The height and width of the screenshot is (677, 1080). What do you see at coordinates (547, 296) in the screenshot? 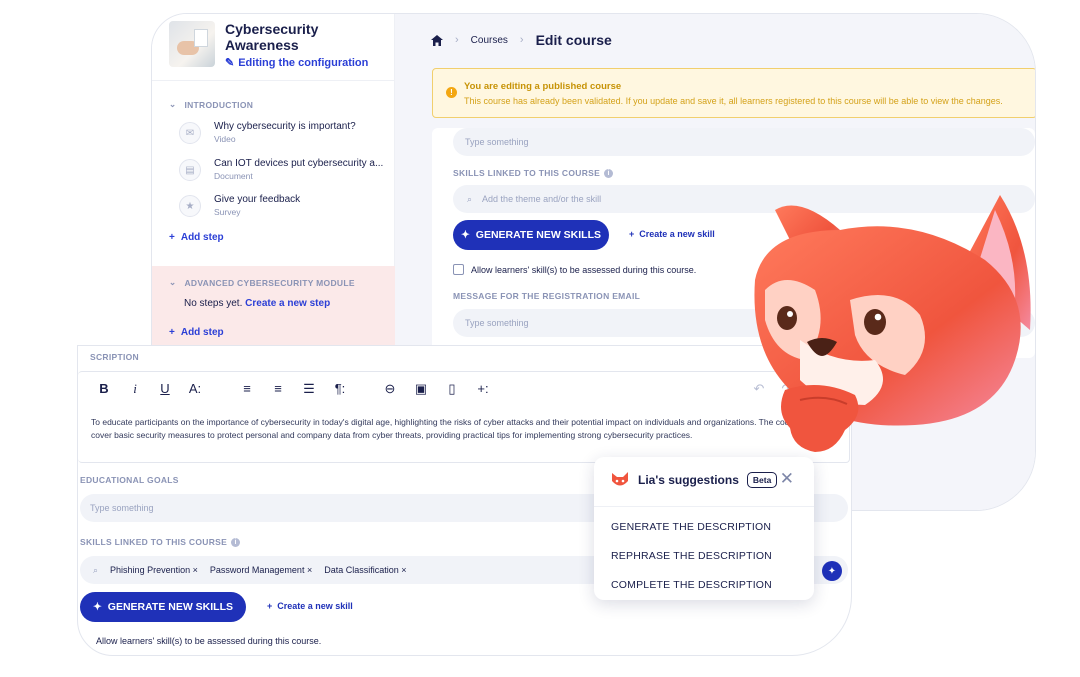
I see `registration-email-label: MESSAGE FOR THE REGISTRATION EMAIL` at bounding box center [547, 296].